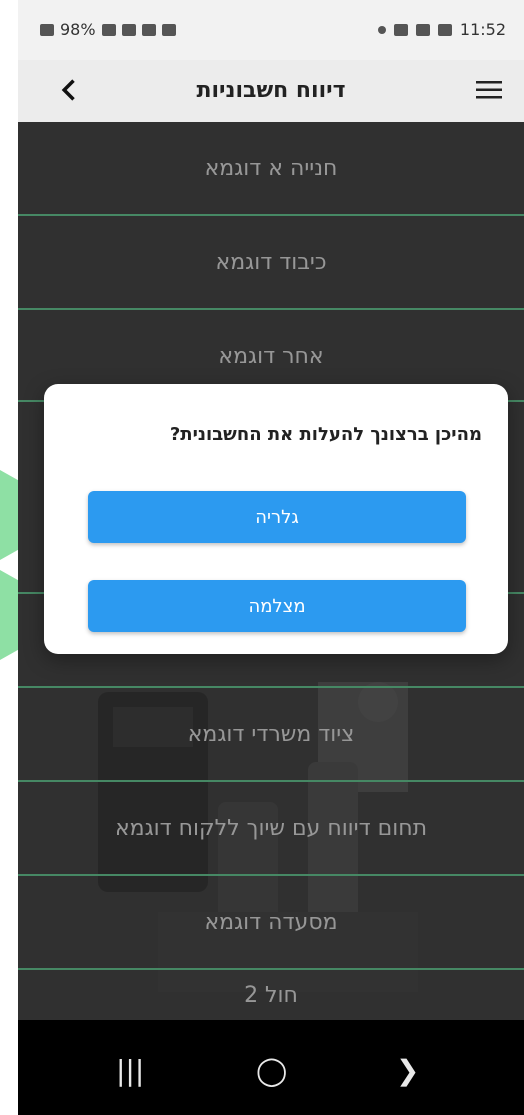 Image resolution: width=524 pixels, height=1115 pixels. I want to click on system-nav-bar: ||| ◯ ❯, so click(271, 1067).